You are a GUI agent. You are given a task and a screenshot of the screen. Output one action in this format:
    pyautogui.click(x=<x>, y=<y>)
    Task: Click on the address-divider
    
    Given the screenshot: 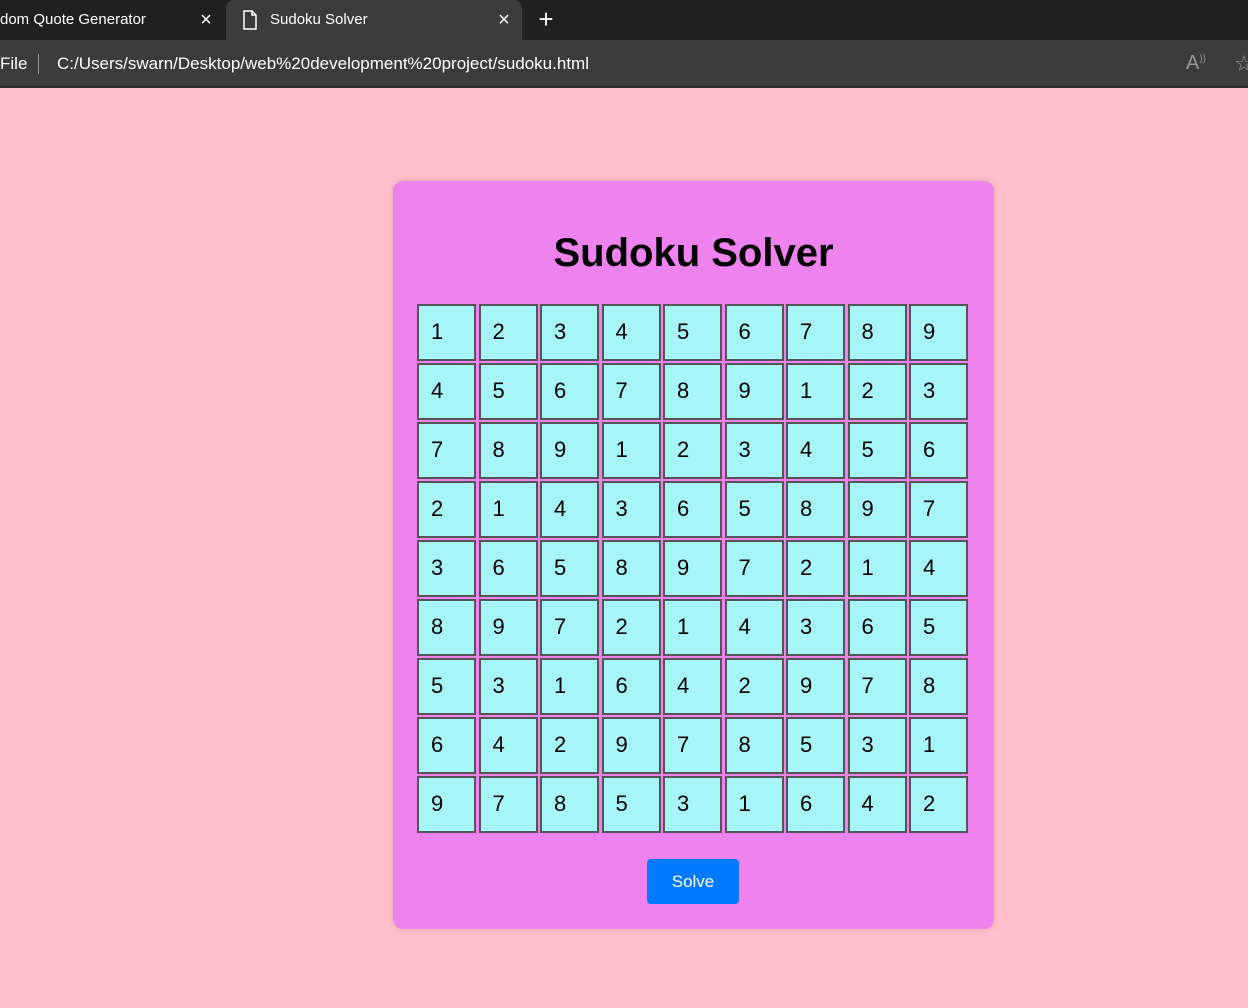 What is the action you would take?
    pyautogui.click(x=38, y=64)
    